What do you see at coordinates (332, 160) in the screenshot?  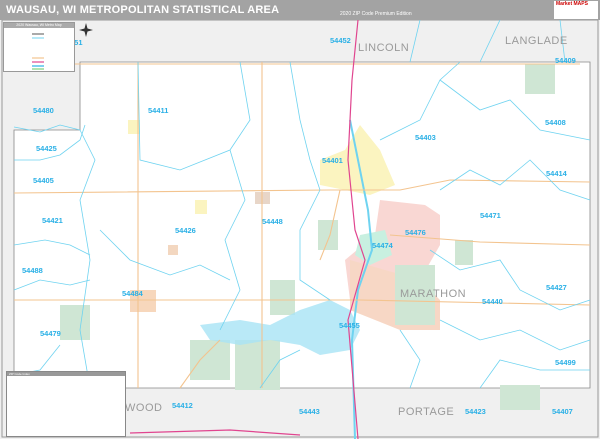 I see `zip-label: 54401` at bounding box center [332, 160].